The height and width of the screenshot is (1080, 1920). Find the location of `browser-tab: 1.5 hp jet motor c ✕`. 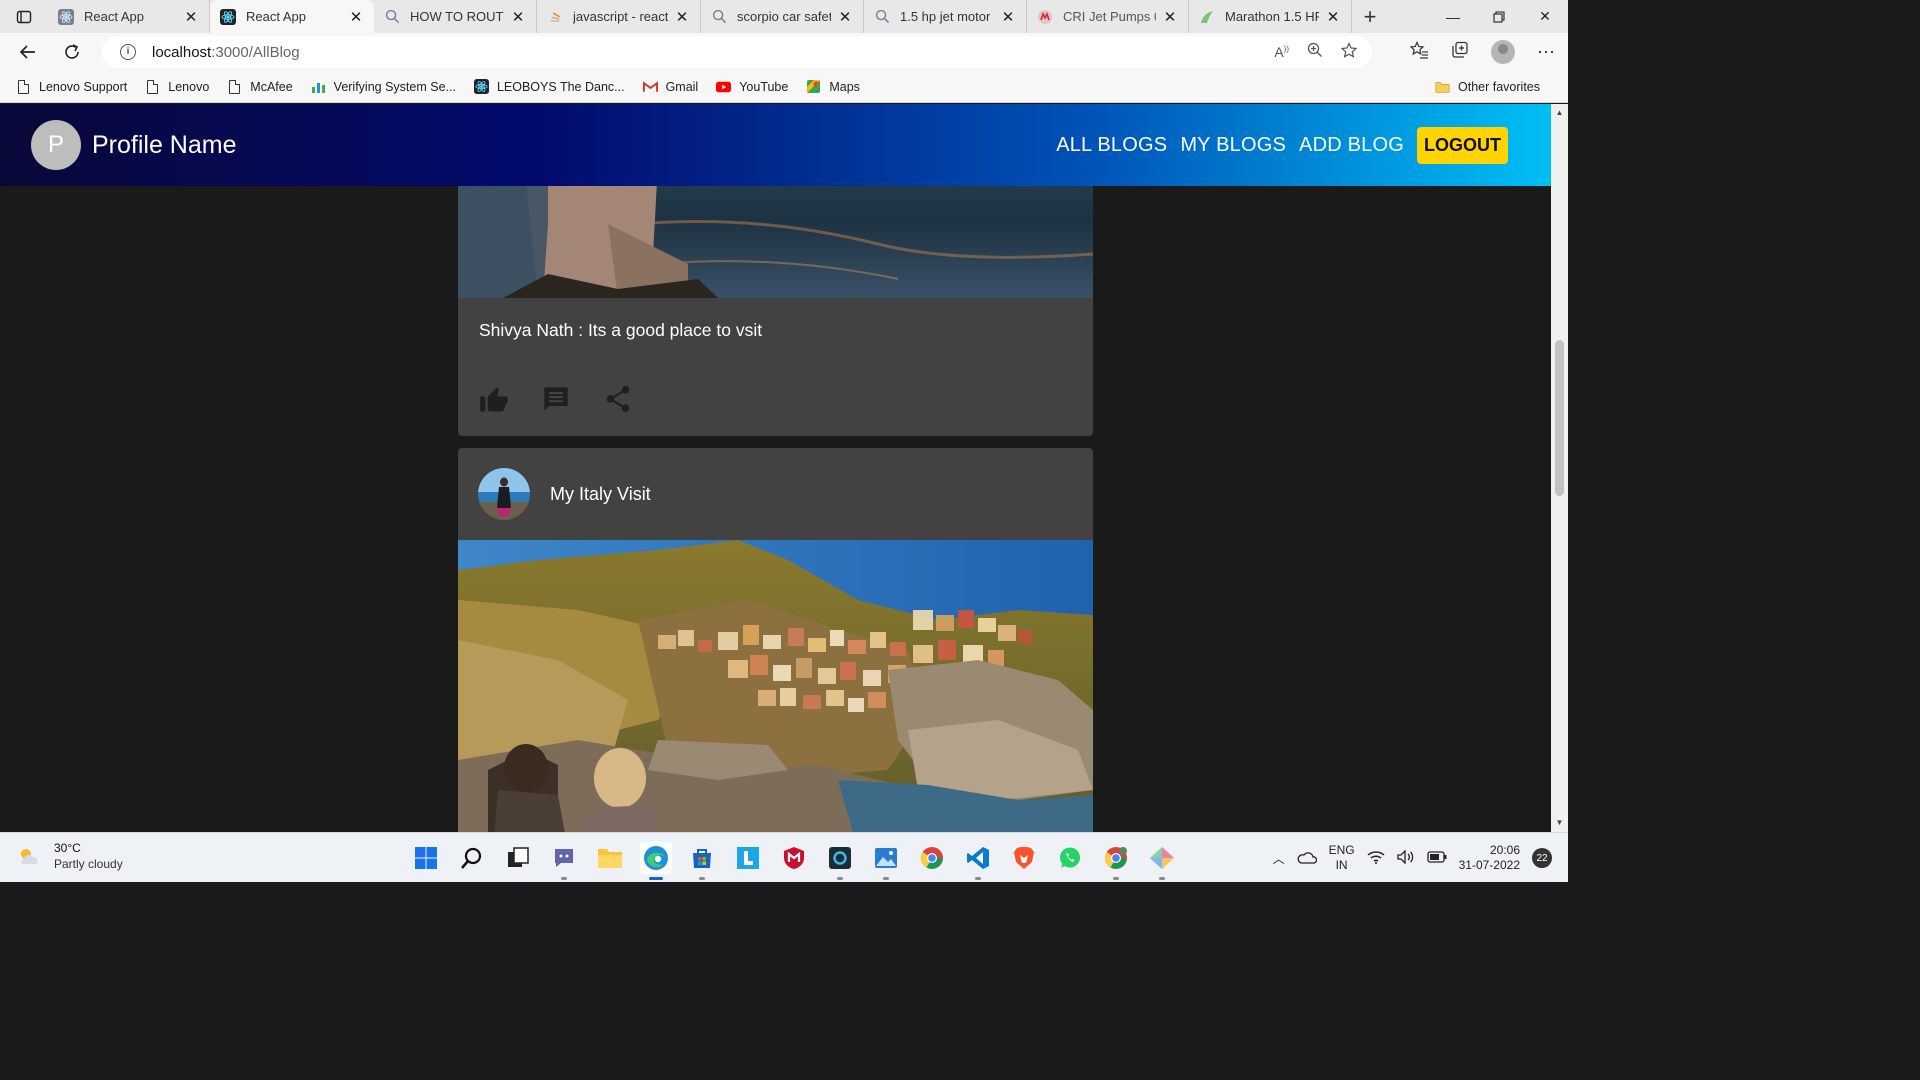

browser-tab: 1.5 hp jet motor c ✕ is located at coordinates (945, 16).